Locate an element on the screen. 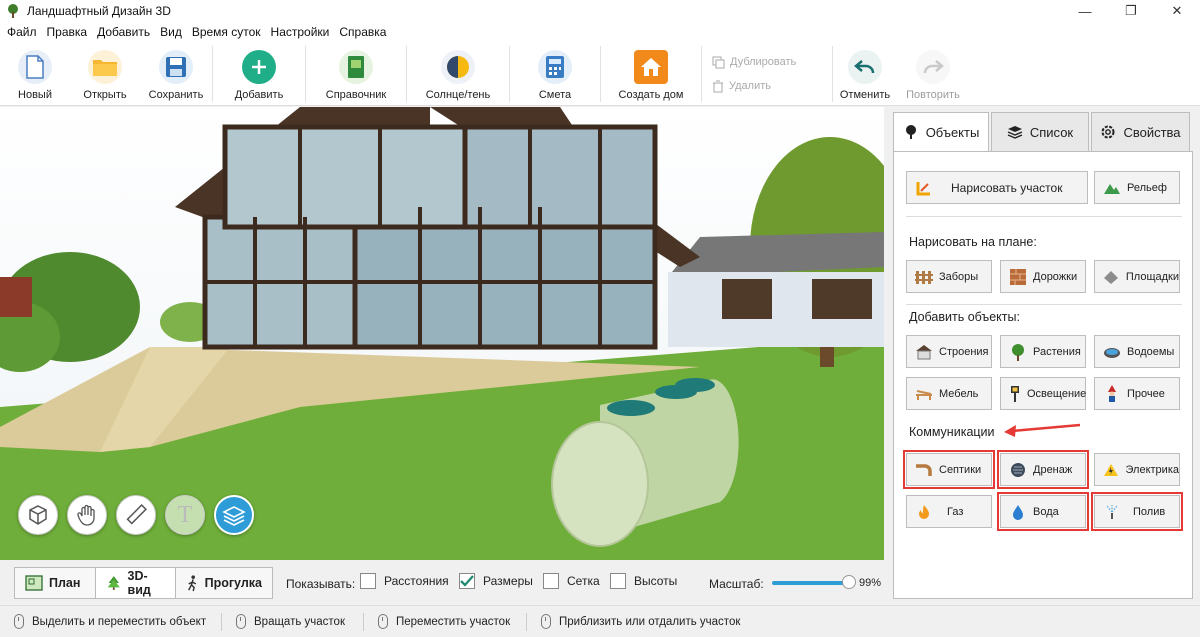 The image size is (1200, 637). distances-checkbox: Расстояния is located at coordinates (404, 581).